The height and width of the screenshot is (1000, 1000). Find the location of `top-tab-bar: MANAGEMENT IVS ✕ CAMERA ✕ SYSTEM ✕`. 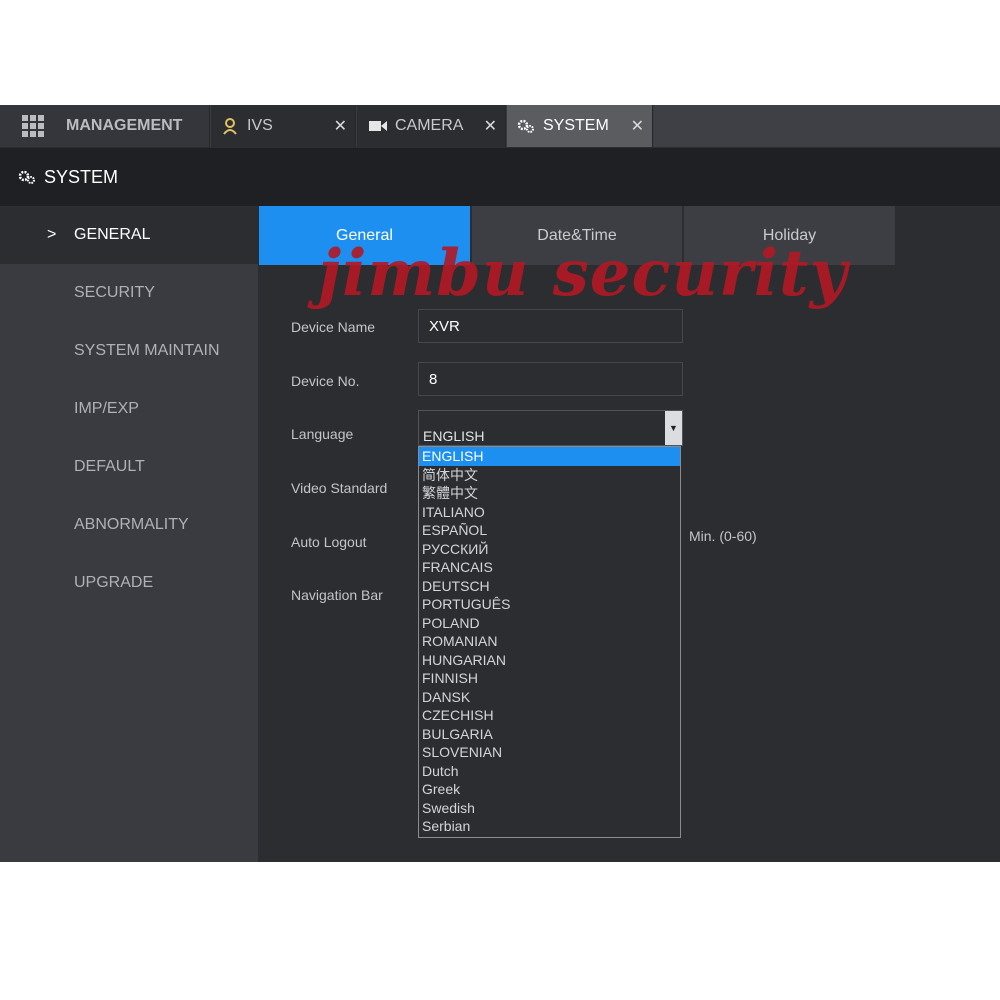

top-tab-bar: MANAGEMENT IVS ✕ CAMERA ✕ SYSTEM ✕ is located at coordinates (500, 126).